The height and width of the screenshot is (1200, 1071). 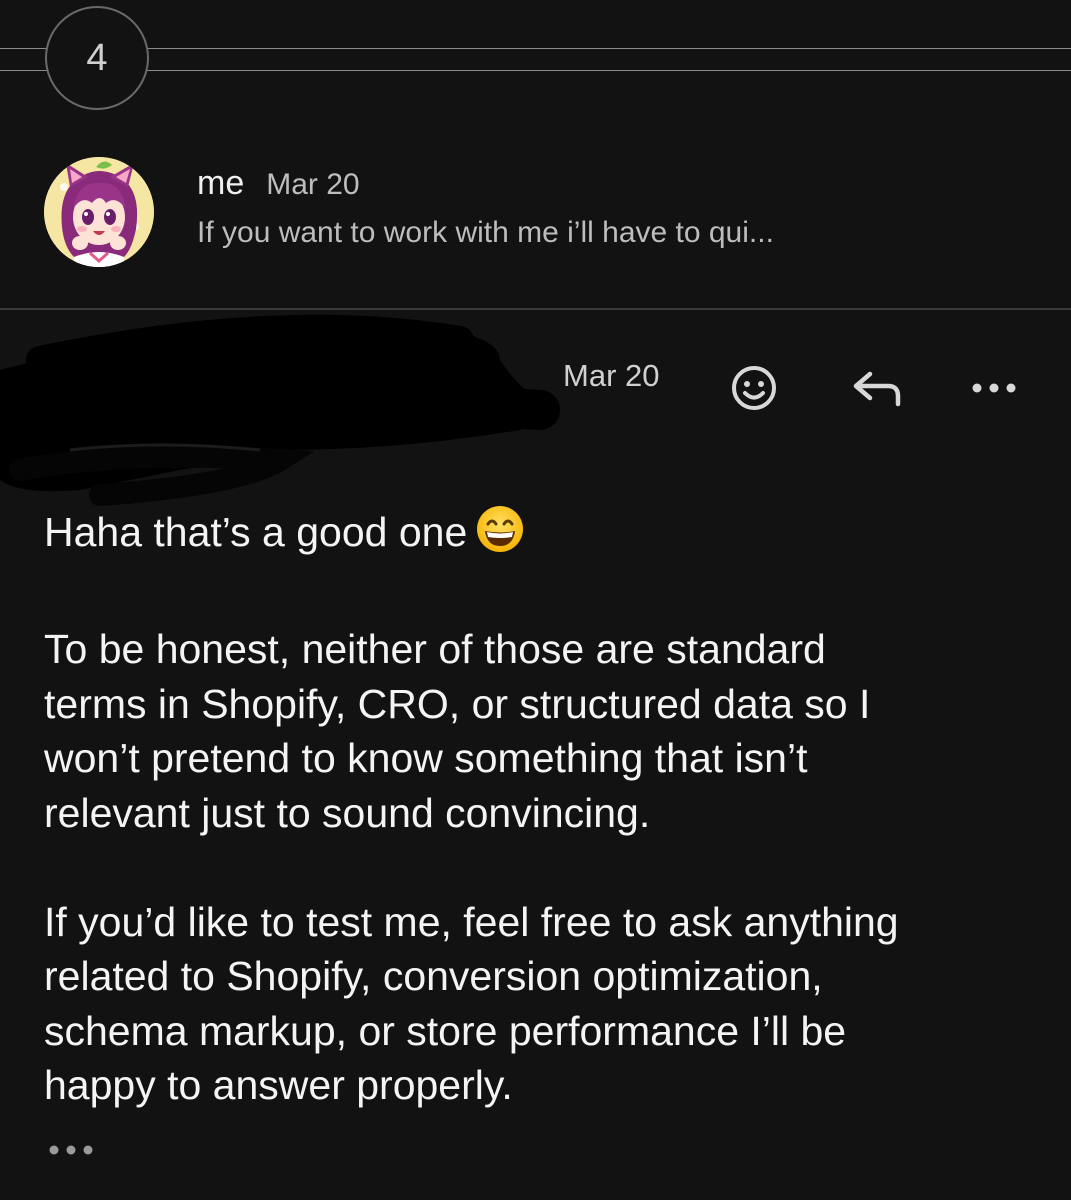 I want to click on redaction-scribble, so click(x=280, y=410).